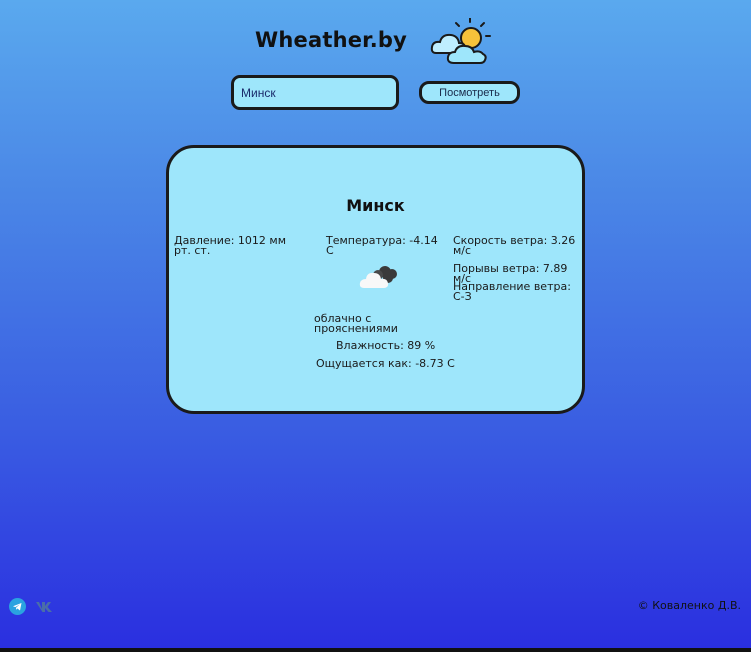  What do you see at coordinates (378, 277) in the screenshot?
I see `cloudy-icon` at bounding box center [378, 277].